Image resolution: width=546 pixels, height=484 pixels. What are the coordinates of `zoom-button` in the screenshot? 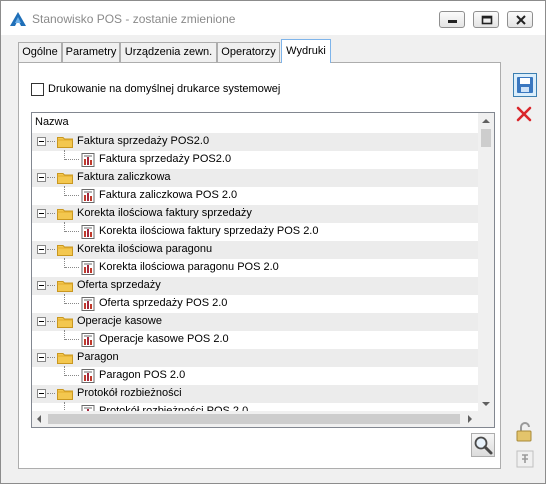 It's located at (483, 445).